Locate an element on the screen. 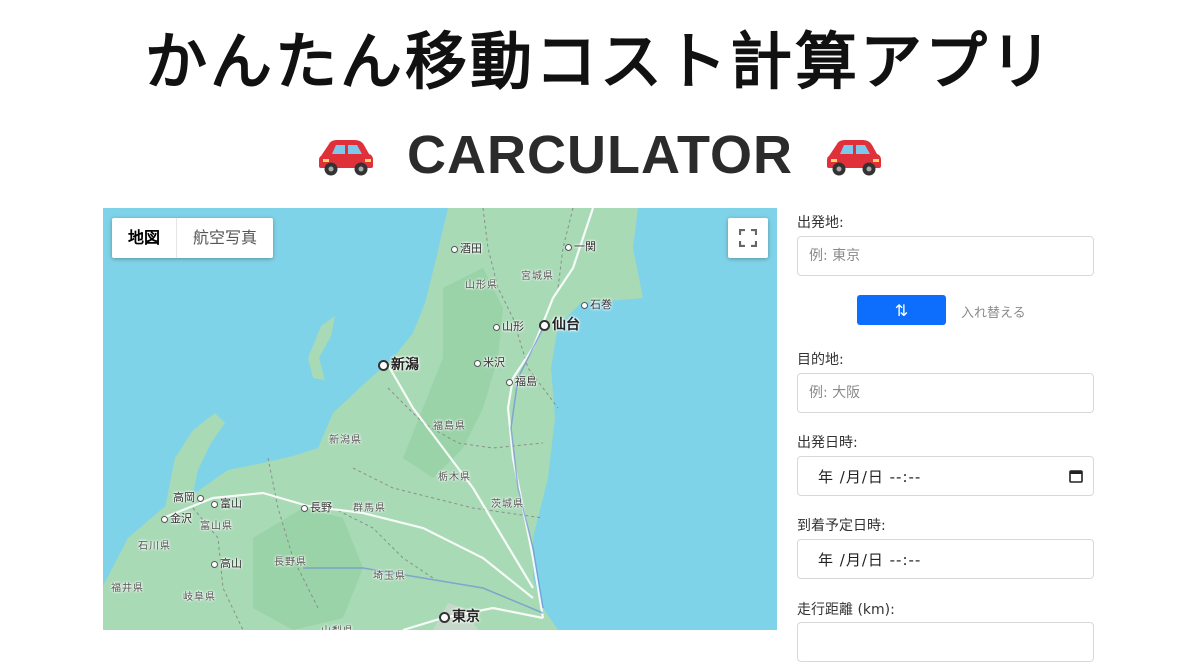 This screenshot has width=1200, height=662. map-label-yamanashi-pref: 山梨県 is located at coordinates (337, 626).